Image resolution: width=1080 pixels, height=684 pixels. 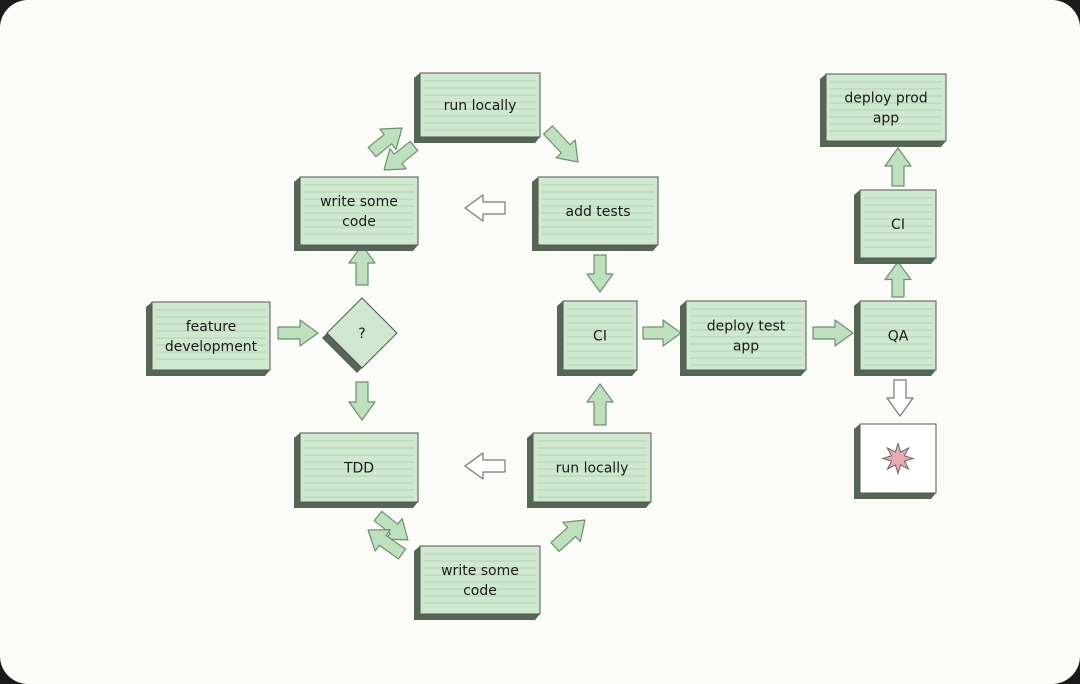 I want to click on explosion-star-icon, so click(x=898, y=458).